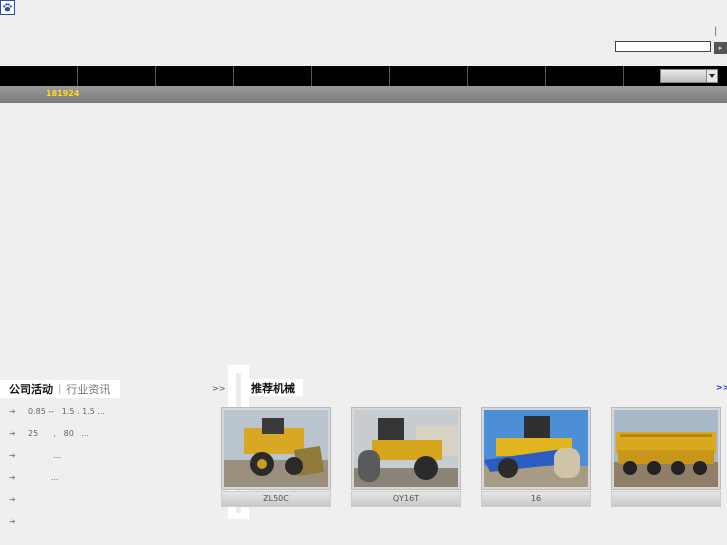 This screenshot has width=727, height=545. What do you see at coordinates (663, 46) in the screenshot?
I see `search-input` at bounding box center [663, 46].